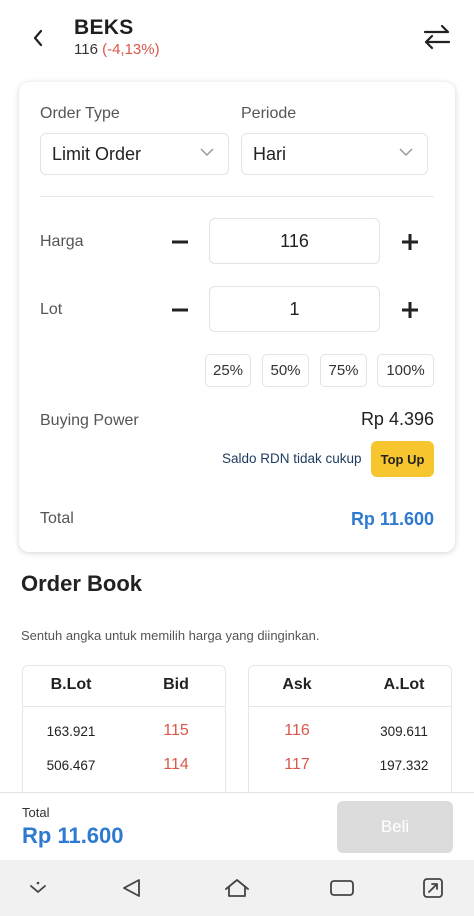 The height and width of the screenshot is (916, 474). I want to click on lot-label: Lot, so click(51, 309).